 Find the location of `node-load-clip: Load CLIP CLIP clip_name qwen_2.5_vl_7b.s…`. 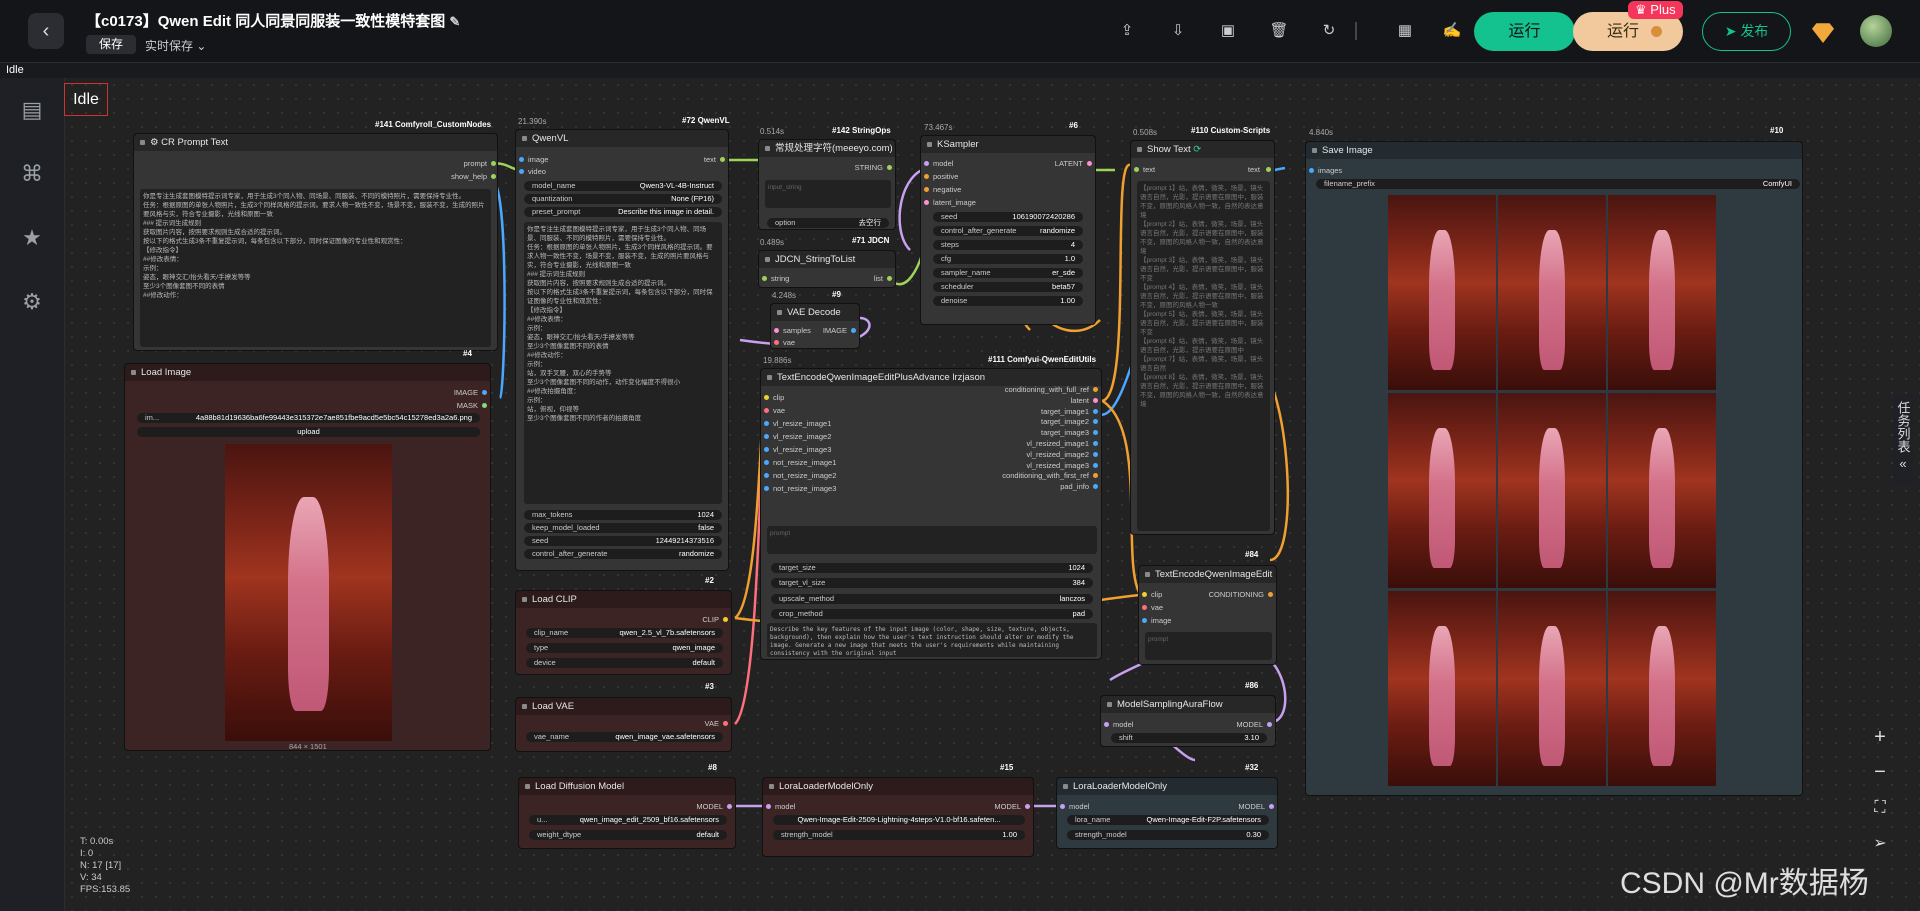

node-load-clip: Load CLIP CLIP clip_name qwen_2.5_vl_7b.s… is located at coordinates (623, 632).